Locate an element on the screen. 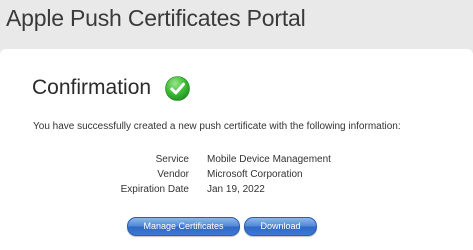 This screenshot has width=473, height=250. detail-value: Jan 19, 2022 is located at coordinates (236, 189).